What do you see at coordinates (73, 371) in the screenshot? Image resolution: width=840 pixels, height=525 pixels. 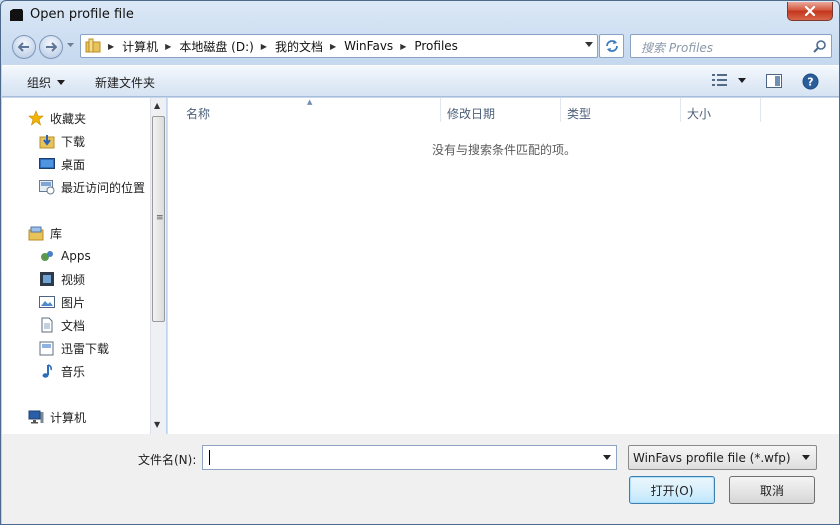 I see `nav-item-label: 音乐` at bounding box center [73, 371].